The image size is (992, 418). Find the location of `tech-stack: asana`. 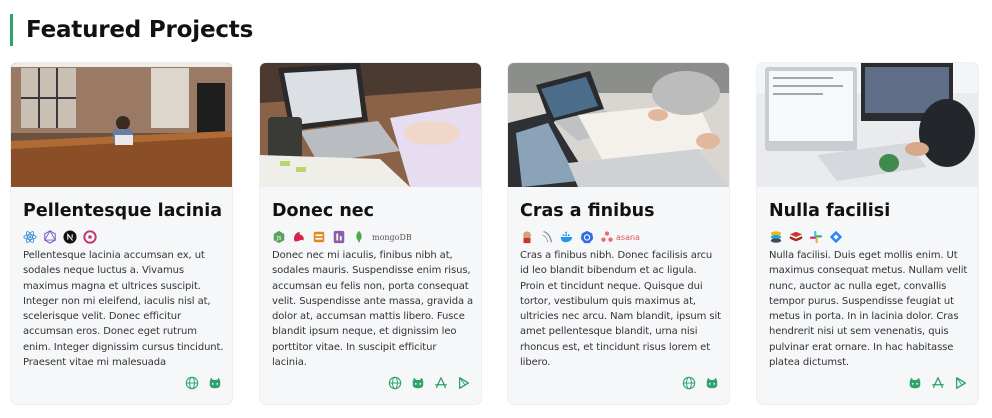

tech-stack: asana is located at coordinates (580, 237).